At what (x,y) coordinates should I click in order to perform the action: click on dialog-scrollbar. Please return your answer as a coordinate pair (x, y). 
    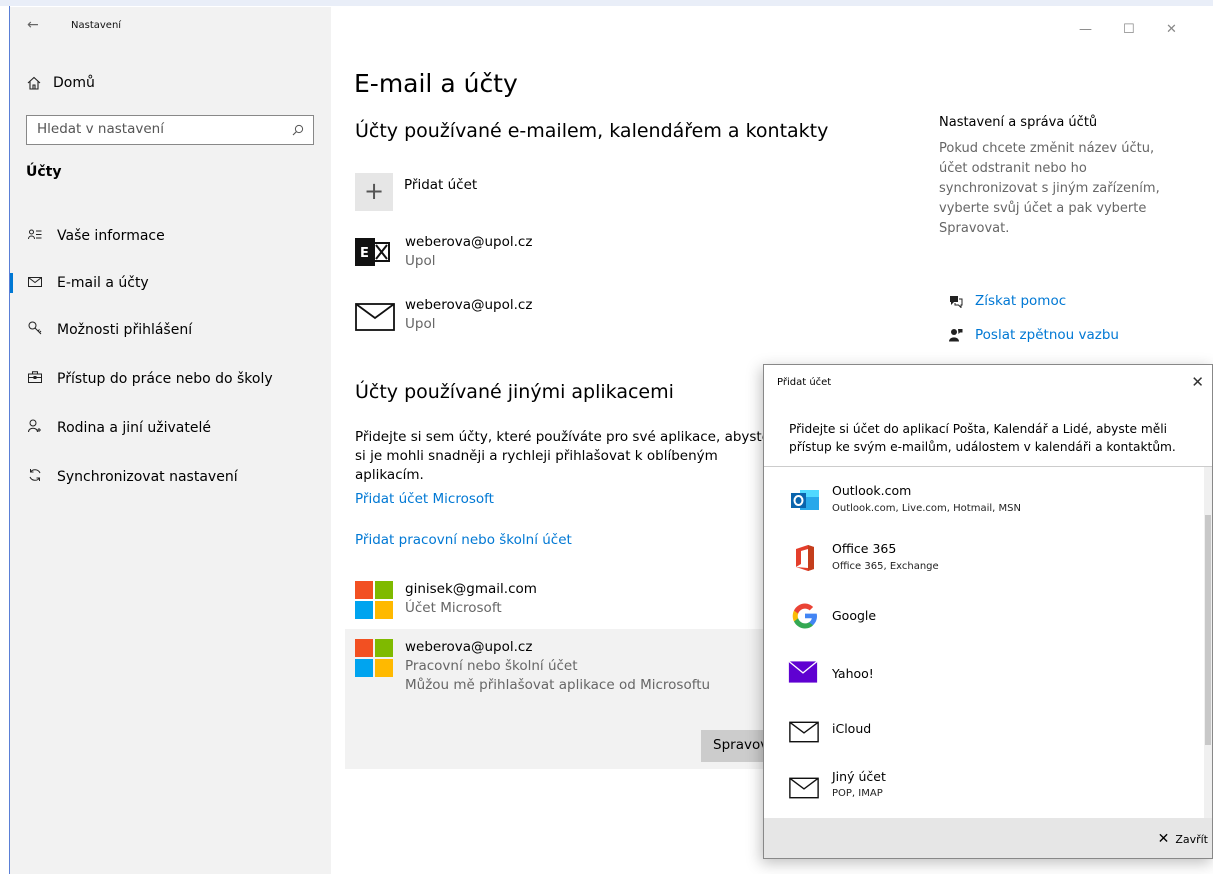
    Looking at the image, I should click on (1208, 643).